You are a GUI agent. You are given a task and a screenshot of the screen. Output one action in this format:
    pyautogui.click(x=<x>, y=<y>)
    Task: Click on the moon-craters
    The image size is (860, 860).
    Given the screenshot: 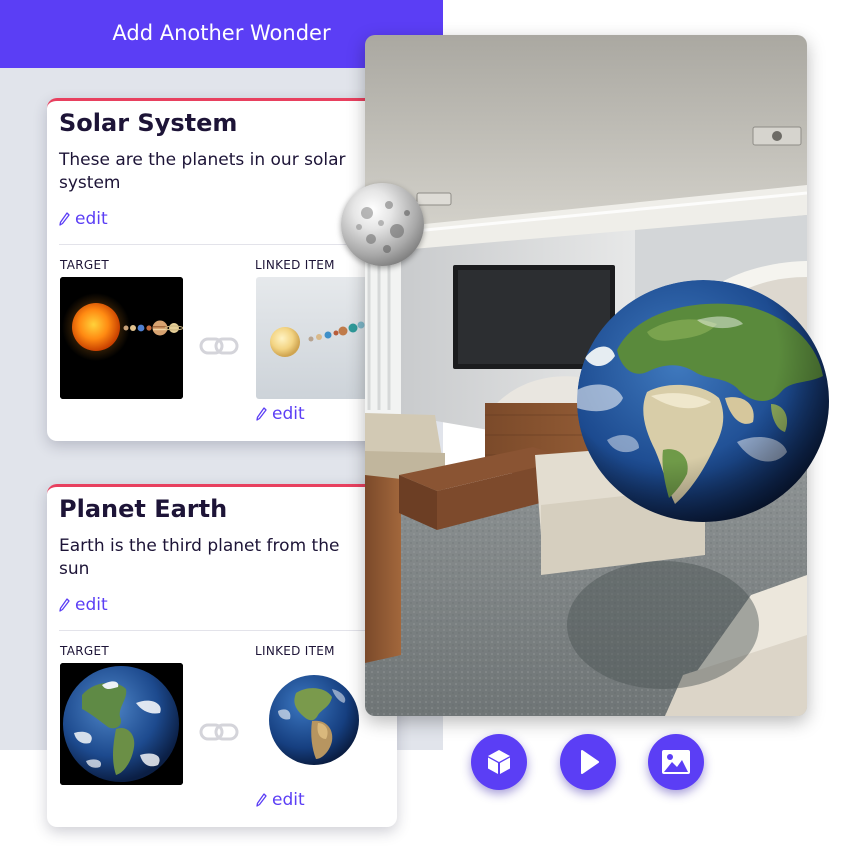 What is the action you would take?
    pyautogui.click(x=383, y=227)
    